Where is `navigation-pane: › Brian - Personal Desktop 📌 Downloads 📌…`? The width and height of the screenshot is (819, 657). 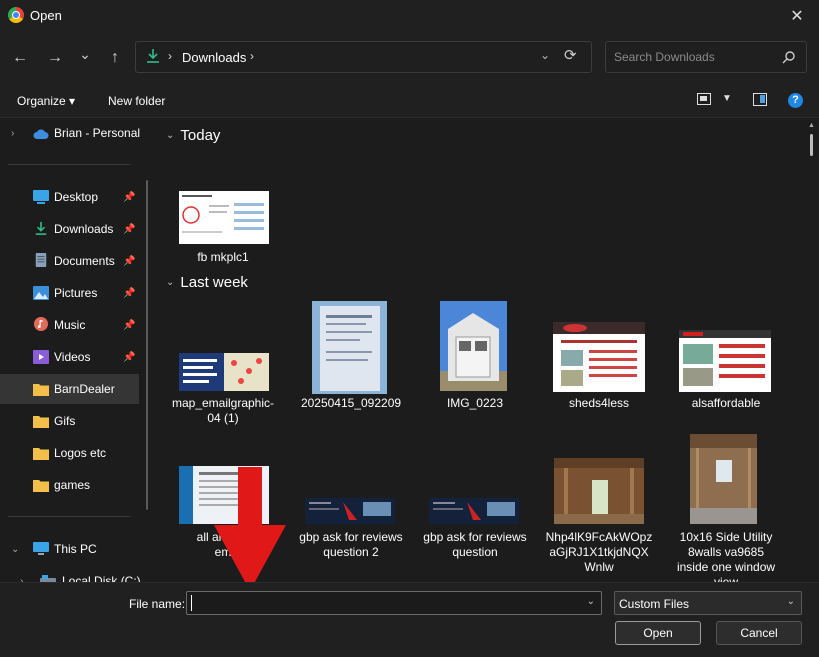 navigation-pane: › Brian - Personal Desktop 📌 Downloads 📌… is located at coordinates (78, 350).